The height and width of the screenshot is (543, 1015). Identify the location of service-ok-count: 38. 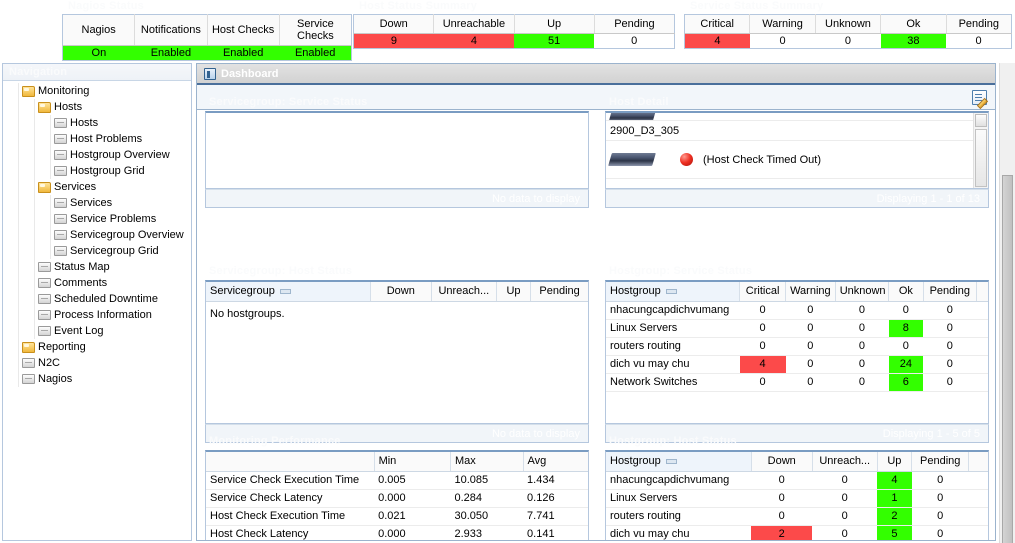
(913, 41).